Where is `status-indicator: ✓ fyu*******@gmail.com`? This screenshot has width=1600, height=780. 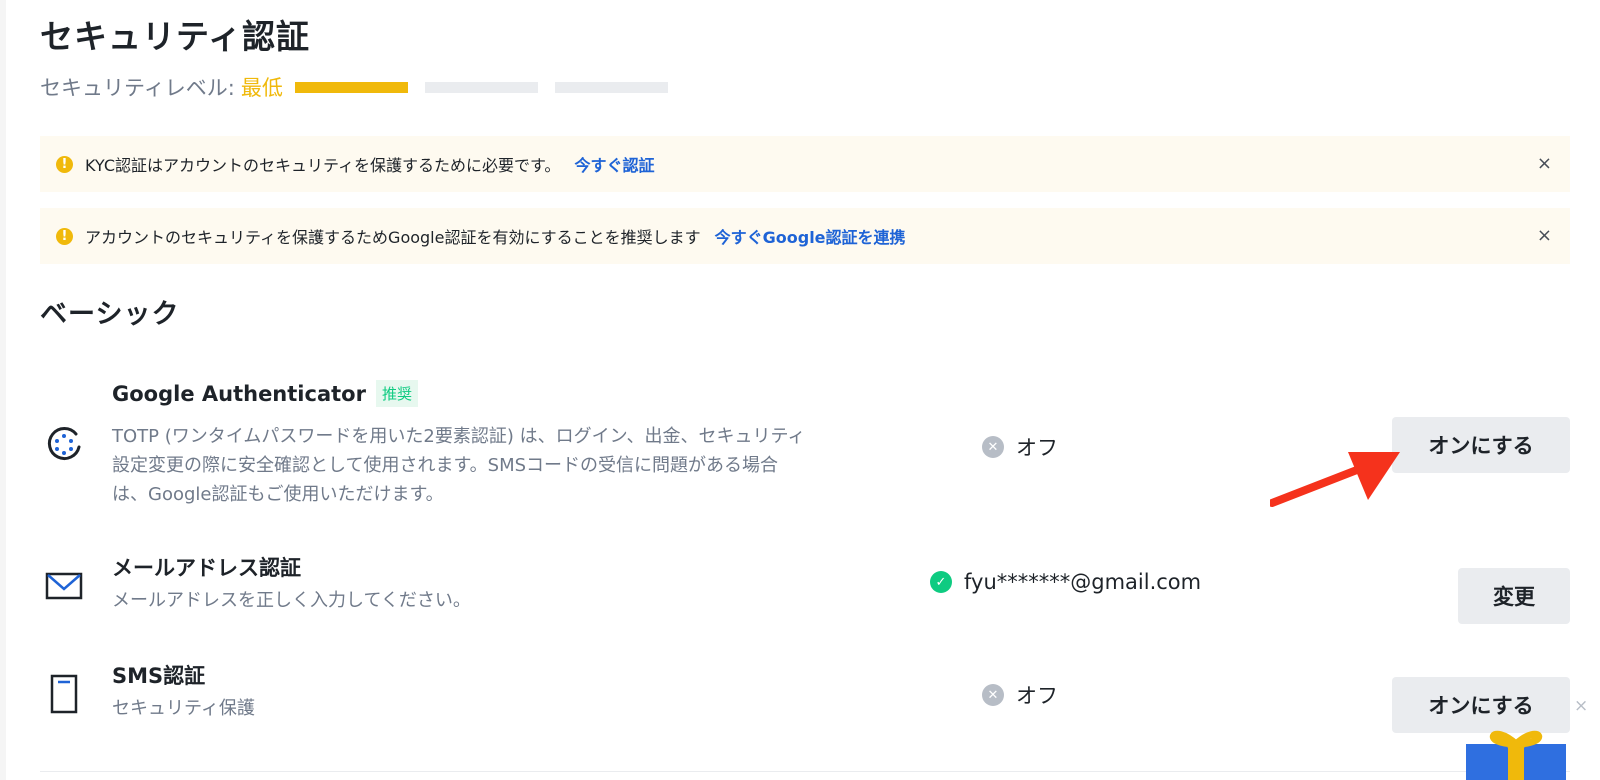
status-indicator: ✓ fyu*******@gmail.com is located at coordinates (1065, 582).